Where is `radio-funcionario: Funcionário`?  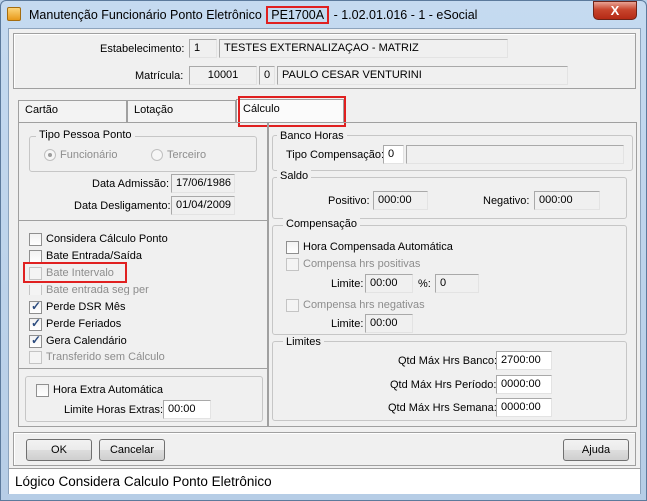
radio-funcionario: Funcionário is located at coordinates (80, 155).